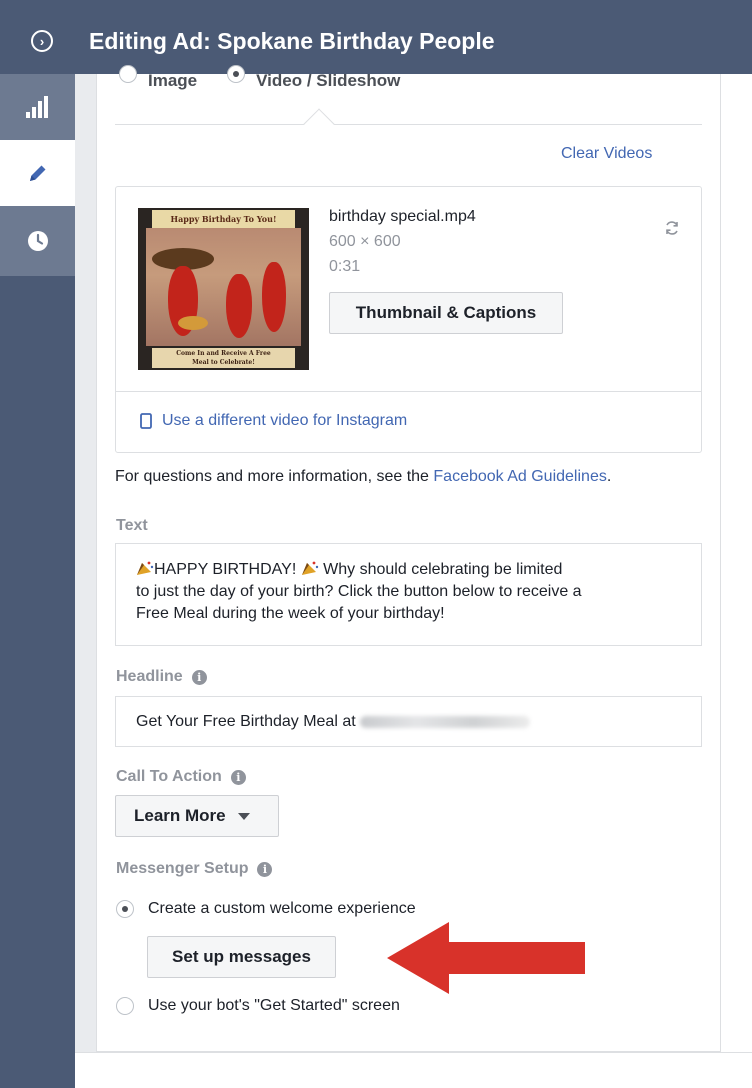 The image size is (752, 1088). I want to click on footer-strip, so click(413, 1070).